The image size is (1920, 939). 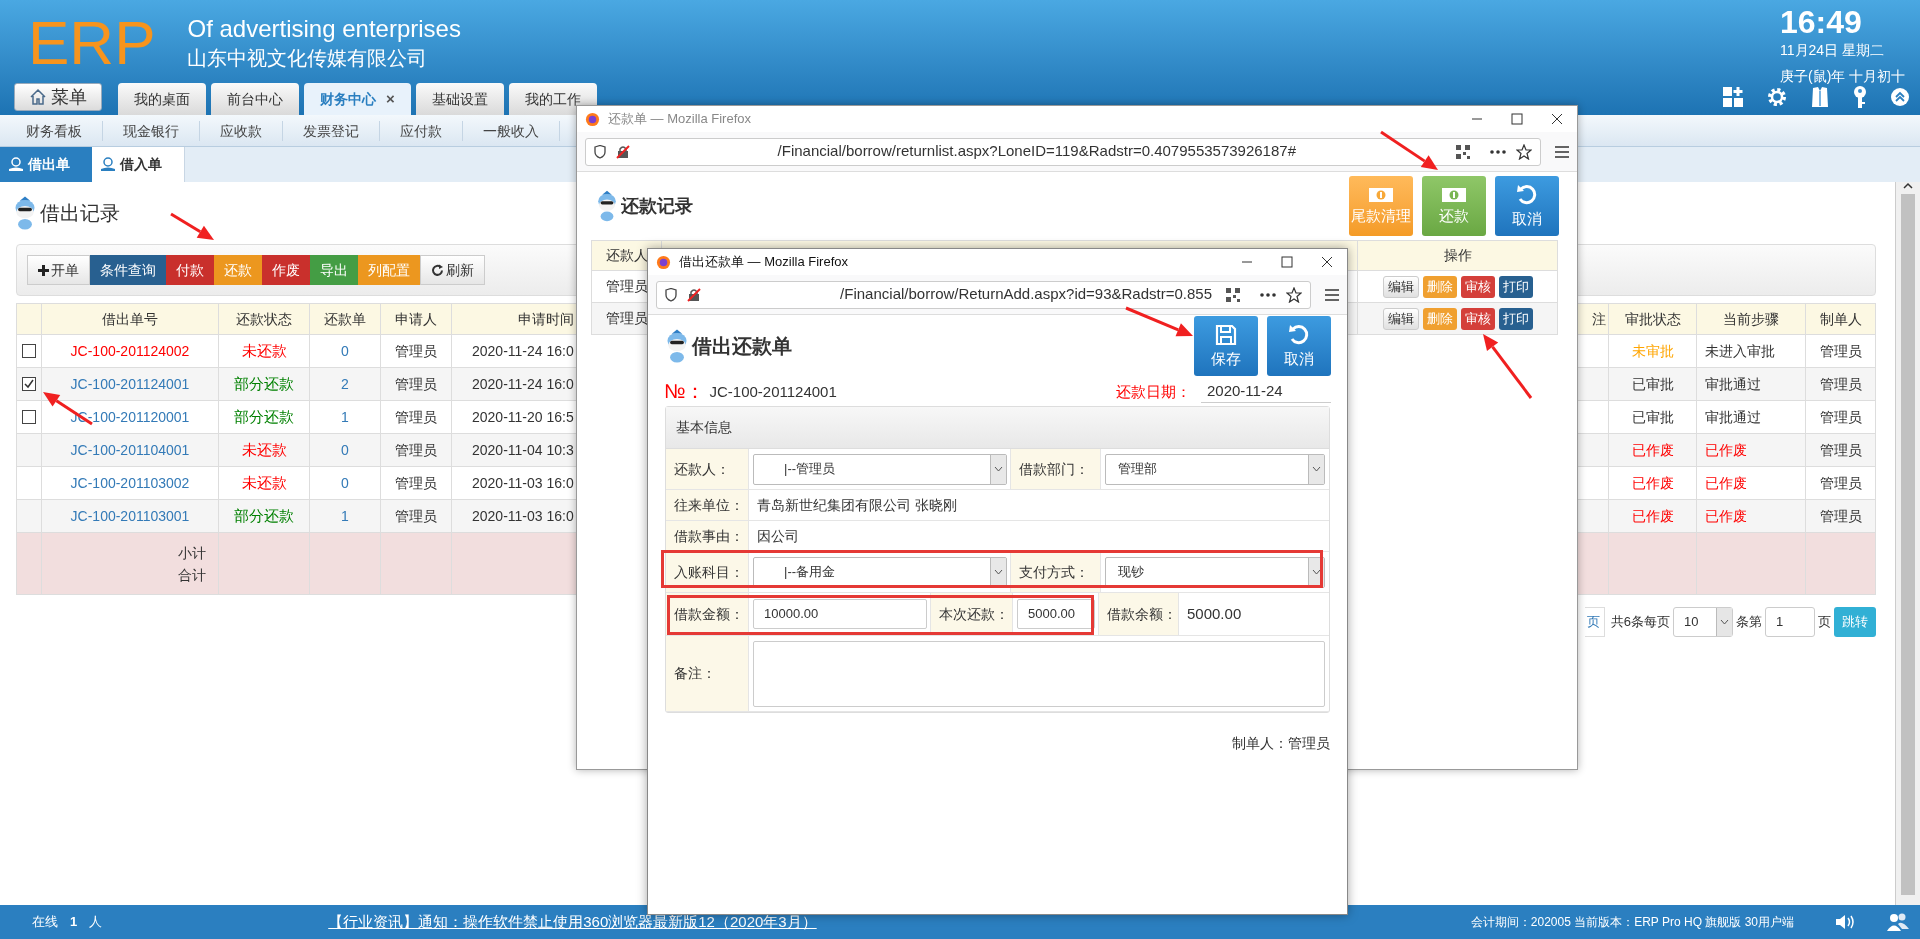 I want to click on action-button: 保存, so click(x=1226, y=346).